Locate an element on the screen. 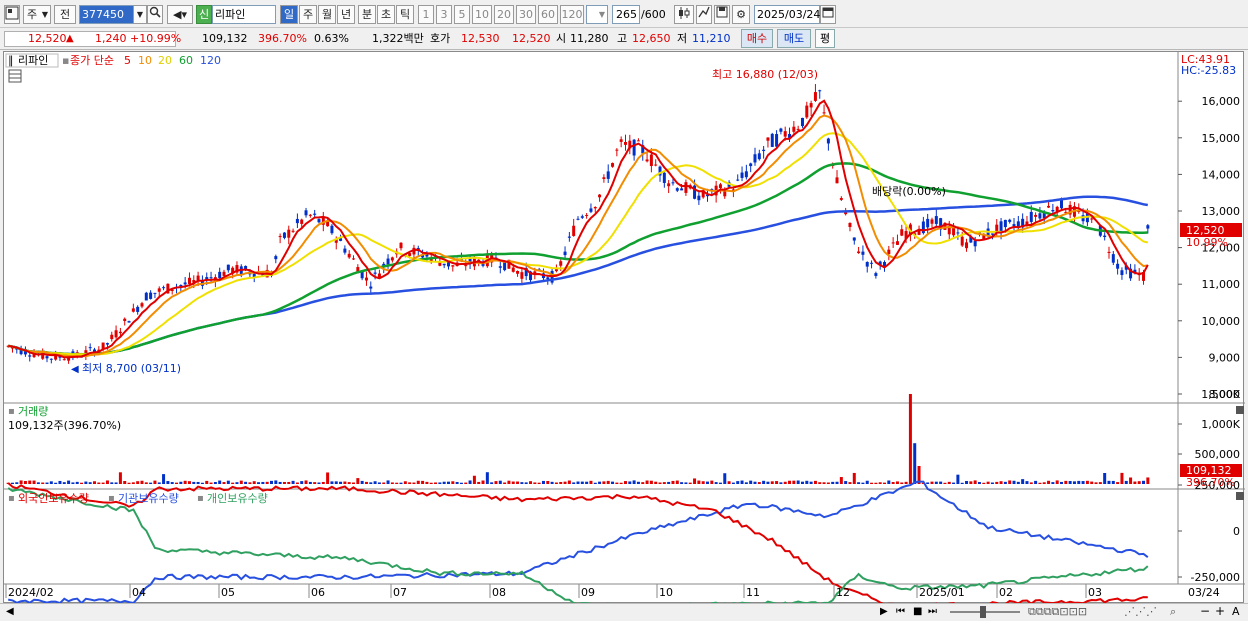  period-year: 년 is located at coordinates (346, 14).